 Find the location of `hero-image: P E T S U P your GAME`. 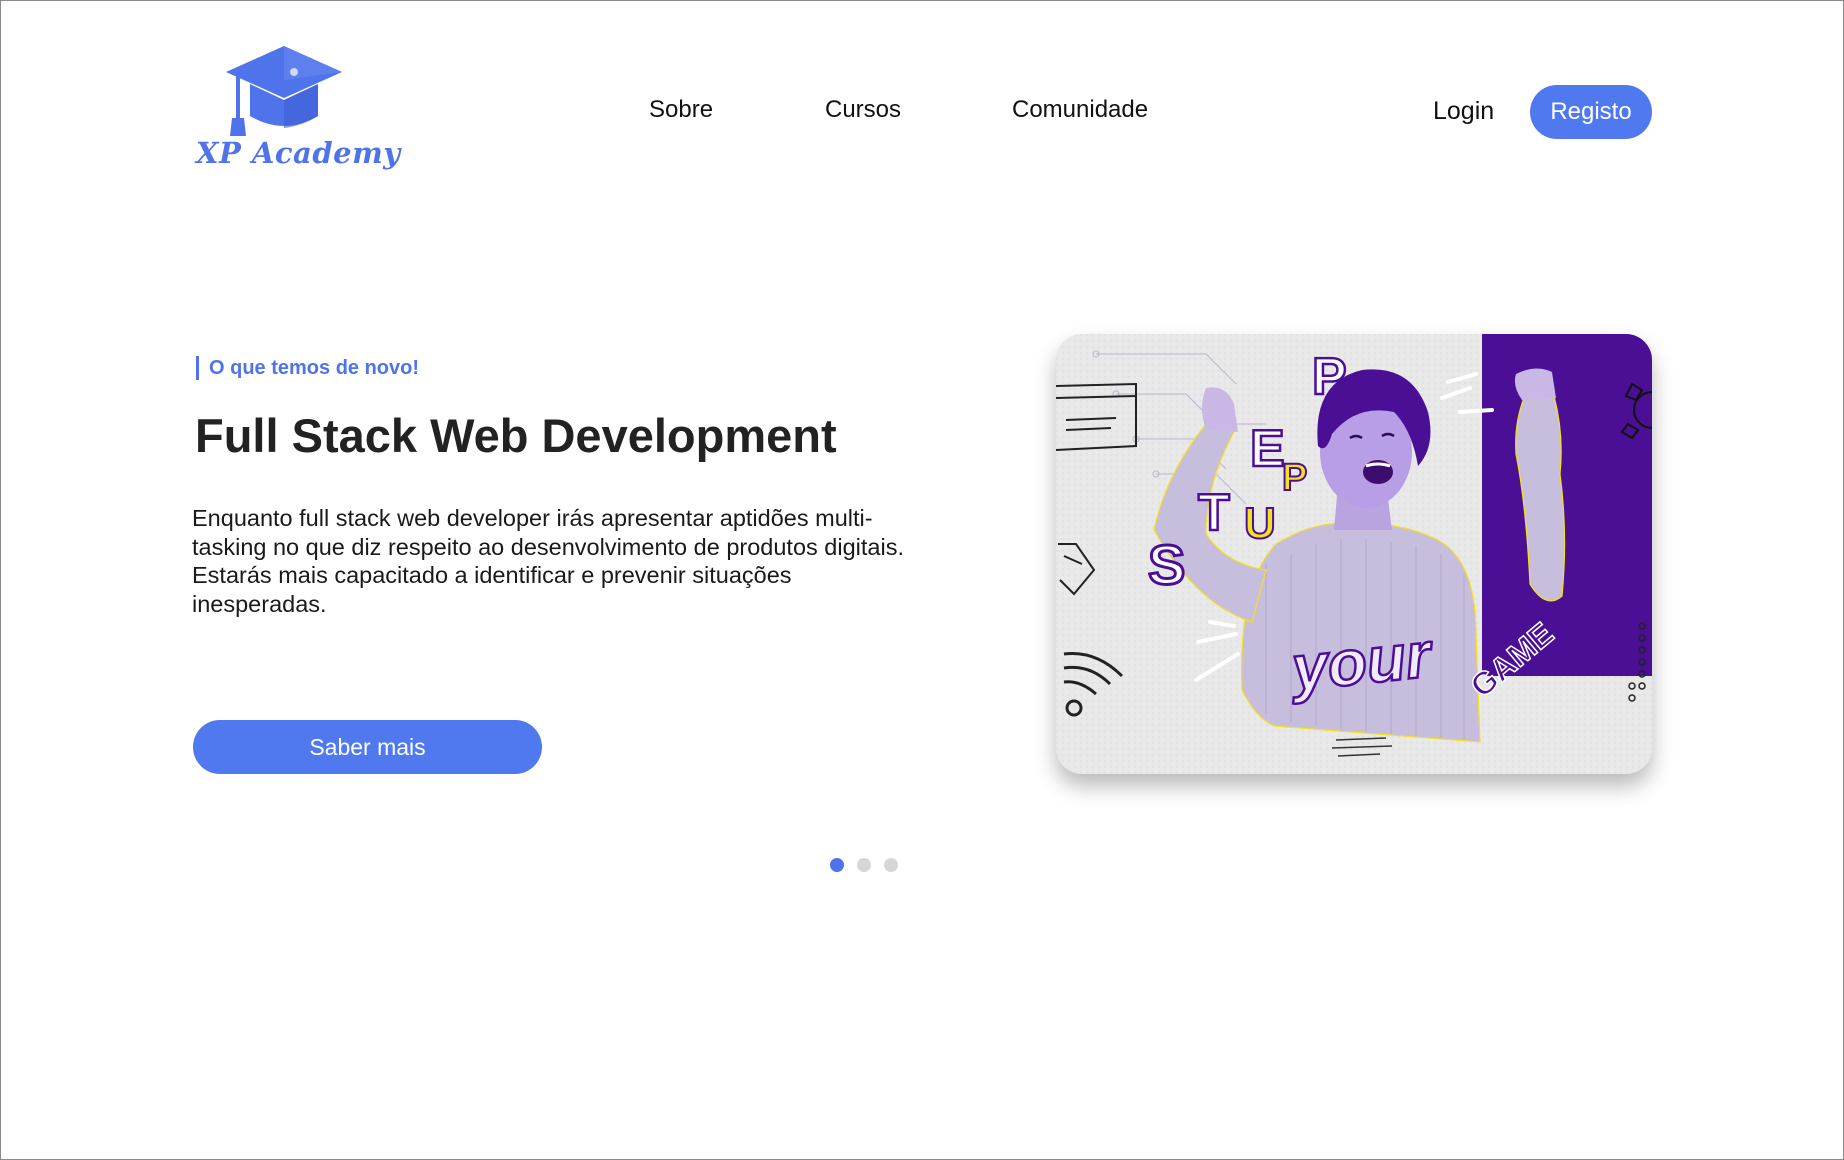

hero-image: P E T S U P your GAME is located at coordinates (1354, 554).